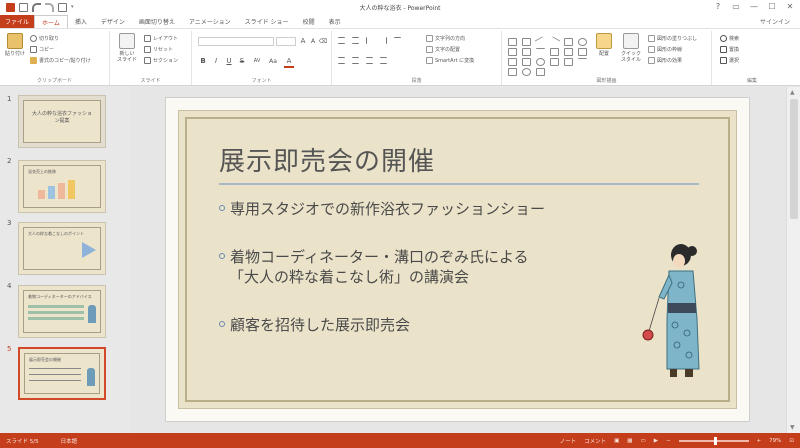 The height and width of the screenshot is (448, 800). What do you see at coordinates (113, 21) in the screenshot?
I see `tab-design: デザイン` at bounding box center [113, 21].